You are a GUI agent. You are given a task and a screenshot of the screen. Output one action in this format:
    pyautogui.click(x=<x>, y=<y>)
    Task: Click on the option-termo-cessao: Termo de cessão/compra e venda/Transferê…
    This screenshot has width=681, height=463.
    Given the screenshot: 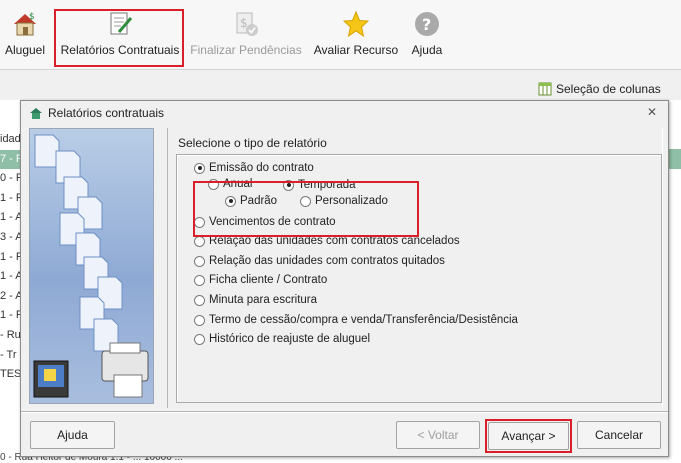 What is the action you would take?
    pyautogui.click(x=356, y=320)
    